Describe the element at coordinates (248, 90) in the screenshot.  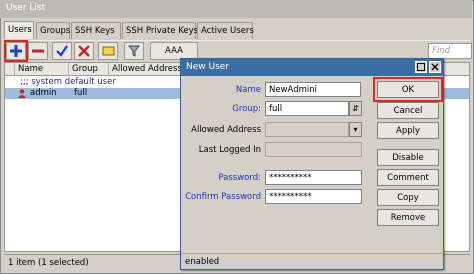
I see `name-label: Name` at that location.